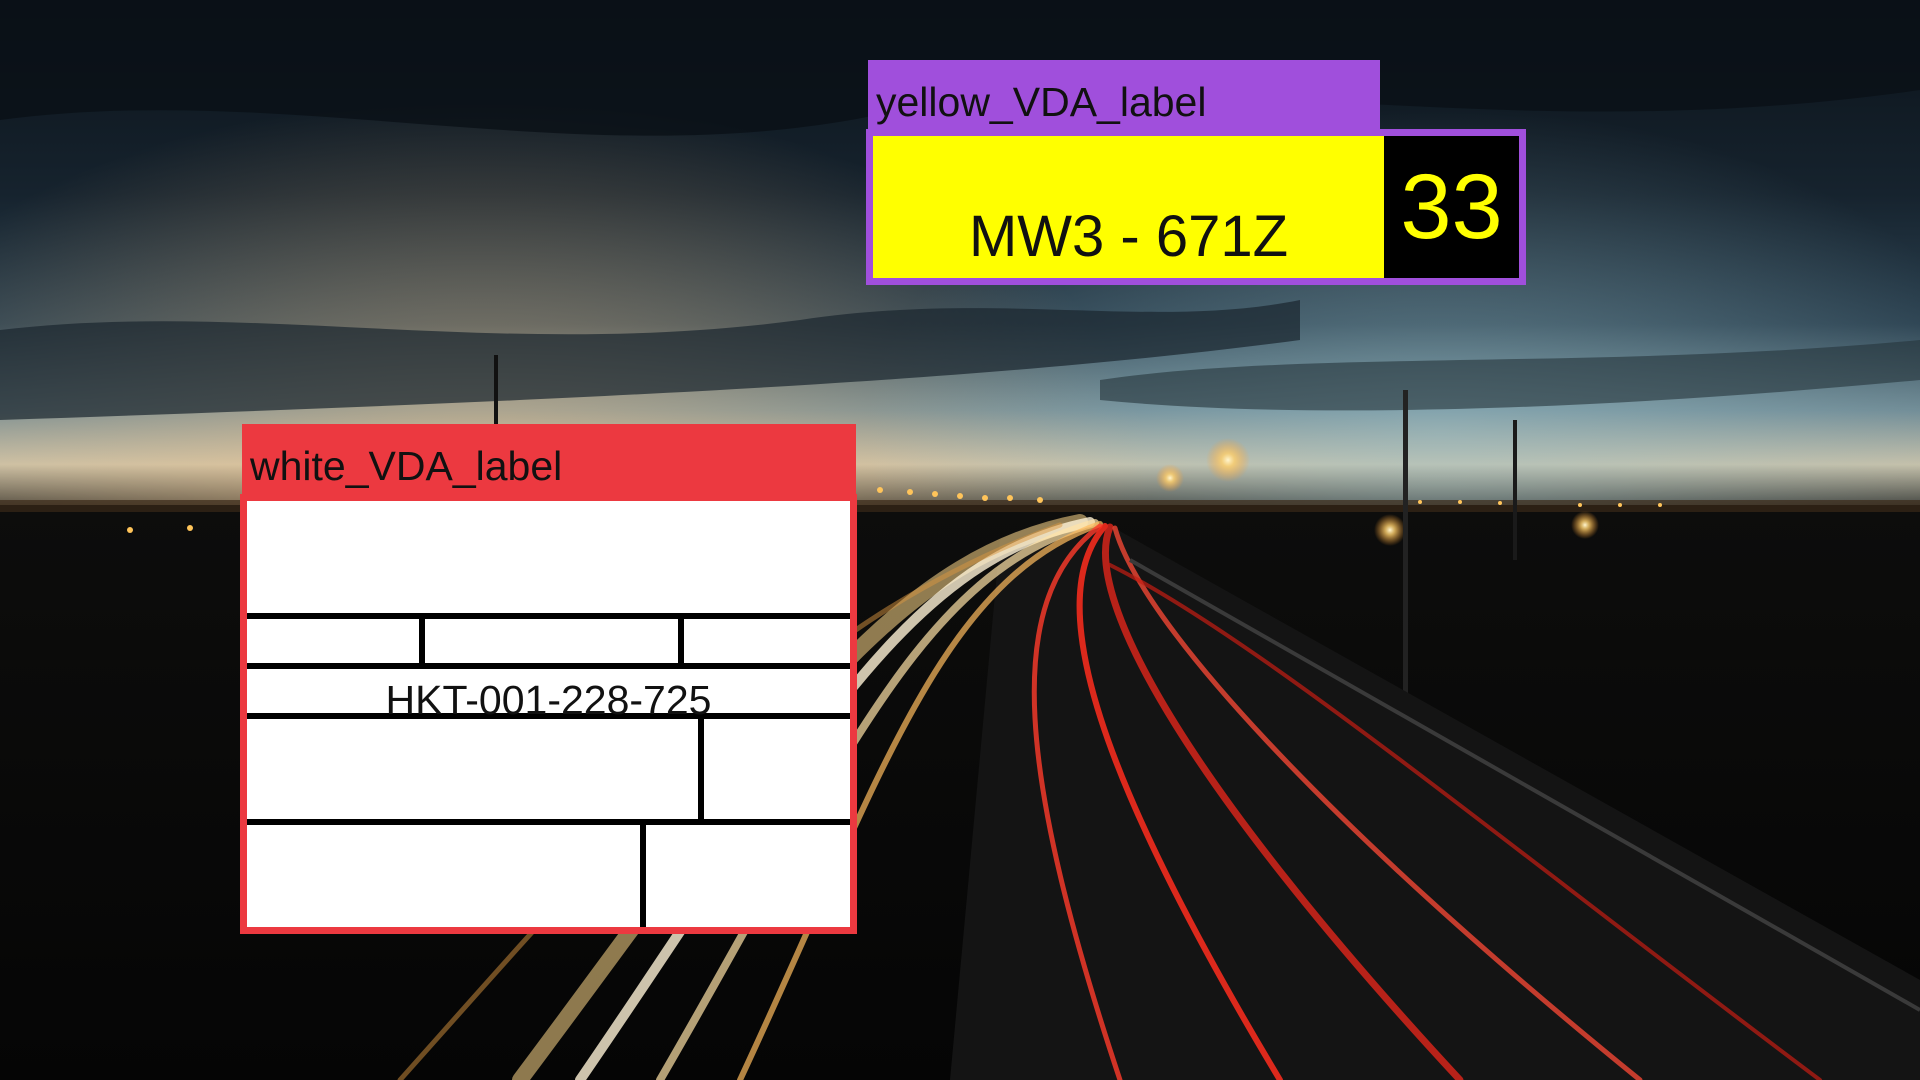 This screenshot has width=1920, height=1080. I want to click on white-vda-label-tag-text: white_VDA_label, so click(406, 466).